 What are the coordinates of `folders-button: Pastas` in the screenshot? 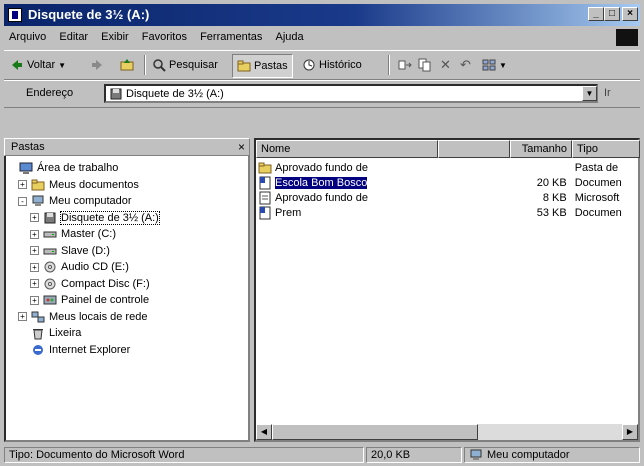 It's located at (262, 66).